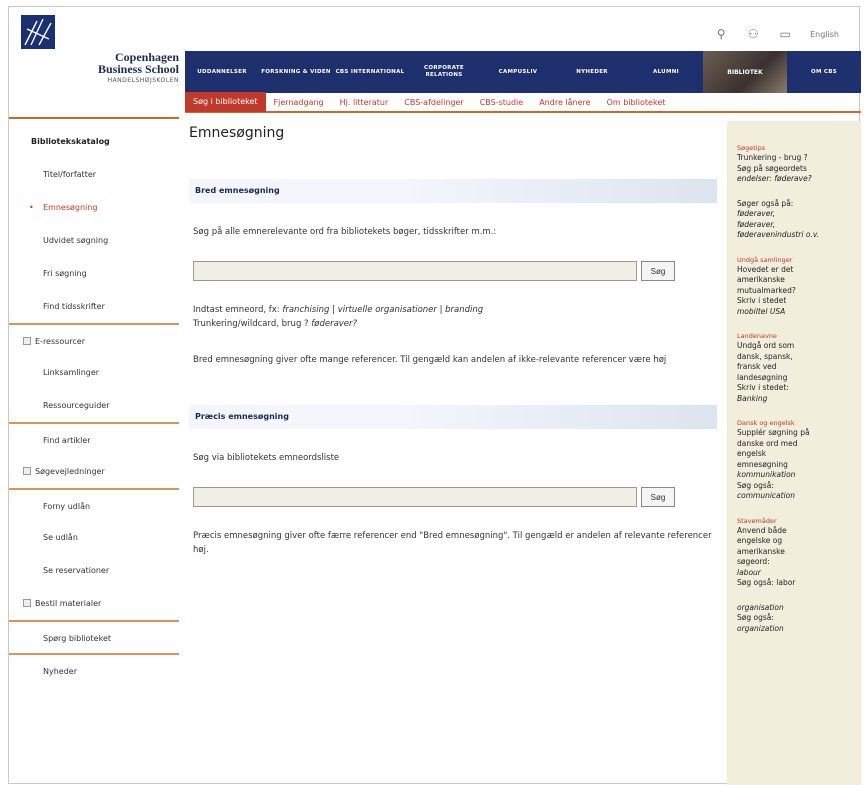 The image size is (864, 785). I want to click on subnav-studie: CBS-studie, so click(502, 102).